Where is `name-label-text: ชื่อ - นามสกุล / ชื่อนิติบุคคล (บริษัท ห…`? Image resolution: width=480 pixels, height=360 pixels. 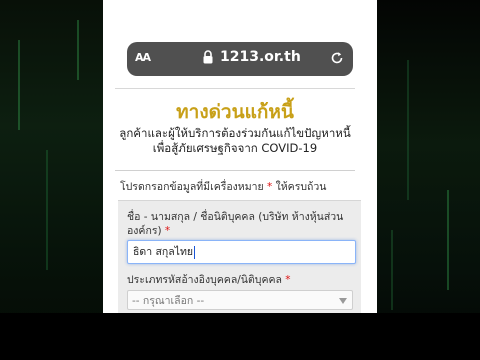 name-label-text: ชื่อ - นามสกุล / ชื่อนิติบุคคล (บริษัท ห… is located at coordinates (235, 224).